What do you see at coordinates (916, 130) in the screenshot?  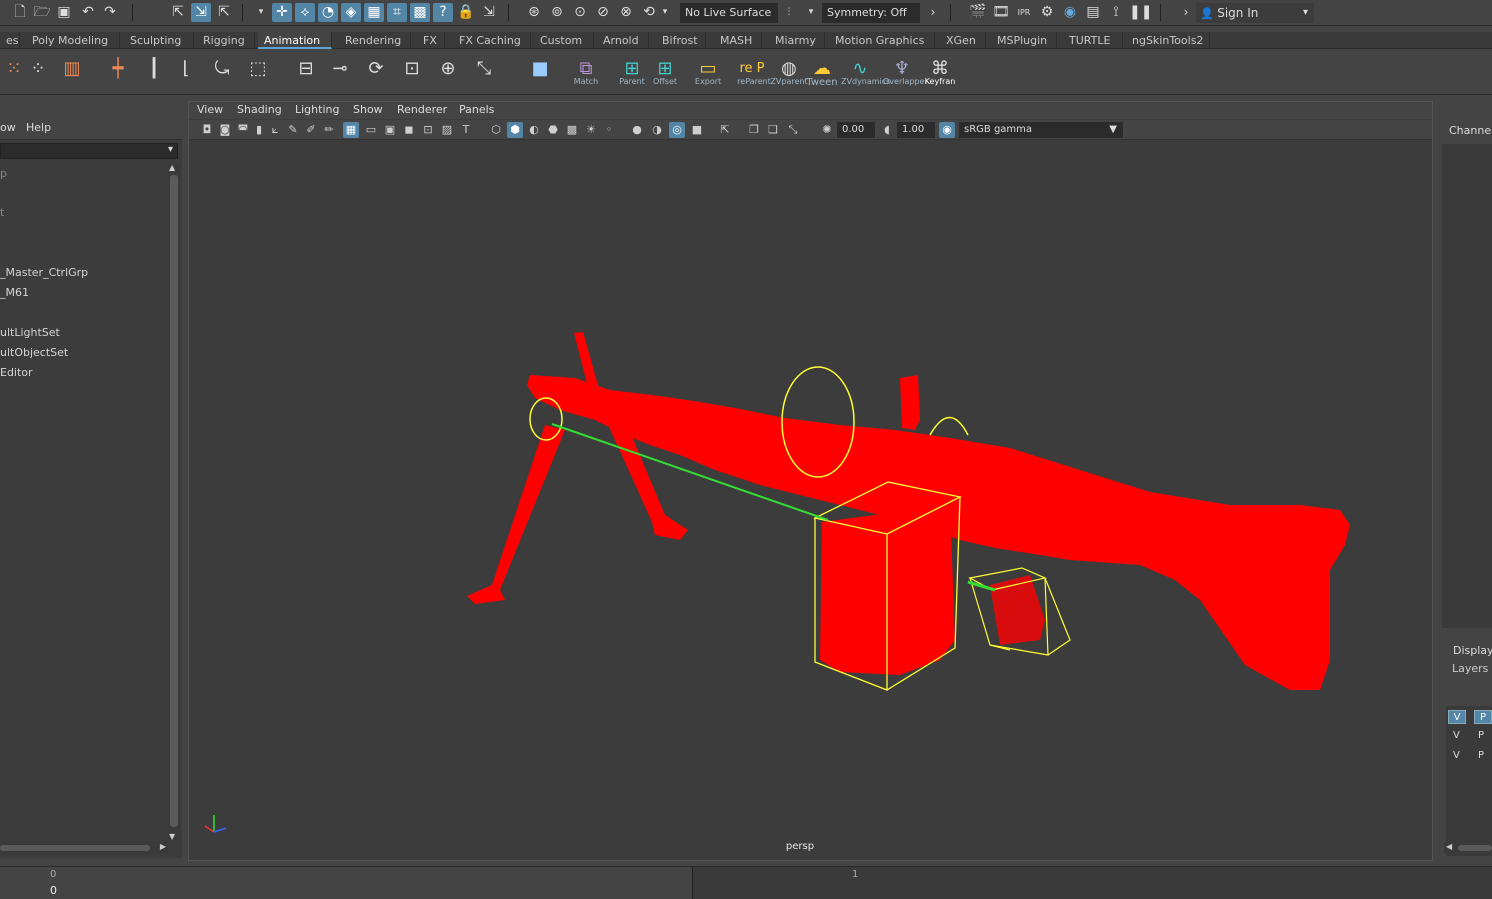 I see `gamma-field: 1.00` at bounding box center [916, 130].